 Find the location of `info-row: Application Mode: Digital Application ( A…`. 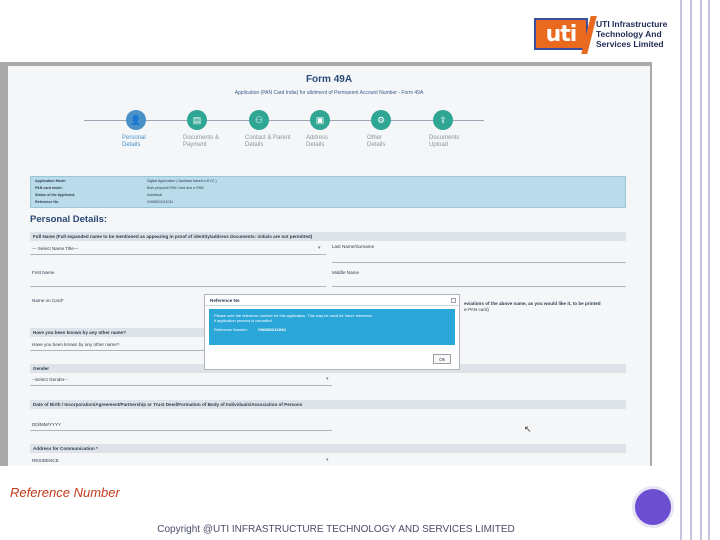

info-row: Application Mode: Digital Application ( A… is located at coordinates (330, 181).